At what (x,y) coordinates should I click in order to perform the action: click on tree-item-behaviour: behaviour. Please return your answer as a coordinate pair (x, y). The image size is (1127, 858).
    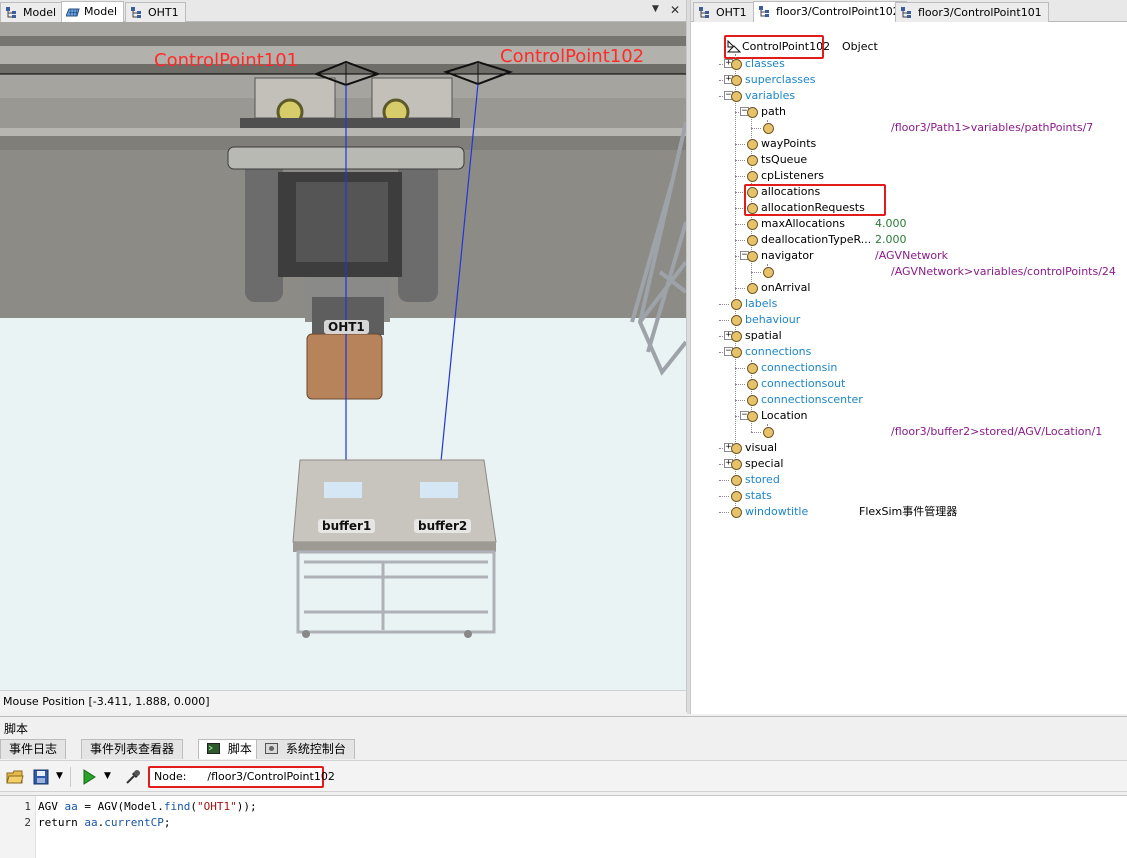
    Looking at the image, I should click on (909, 320).